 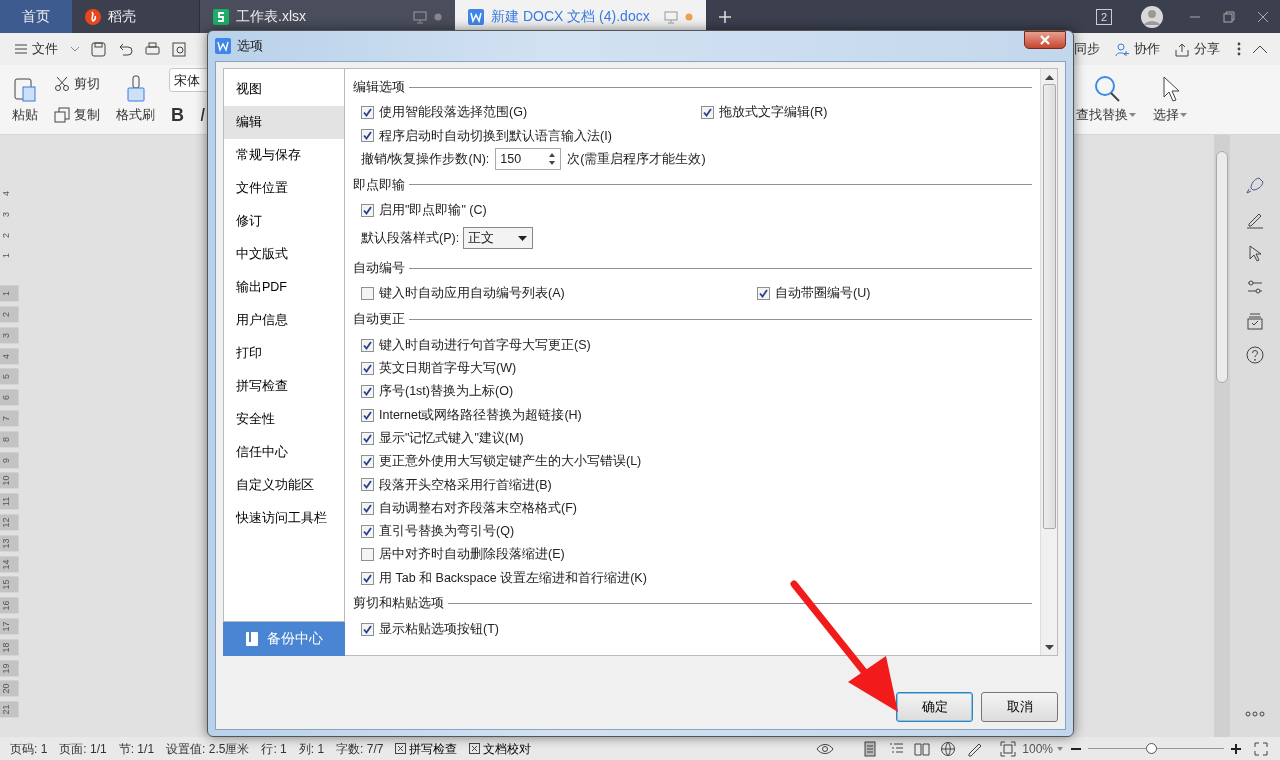 I want to click on tab: 首页, so click(x=36, y=16).